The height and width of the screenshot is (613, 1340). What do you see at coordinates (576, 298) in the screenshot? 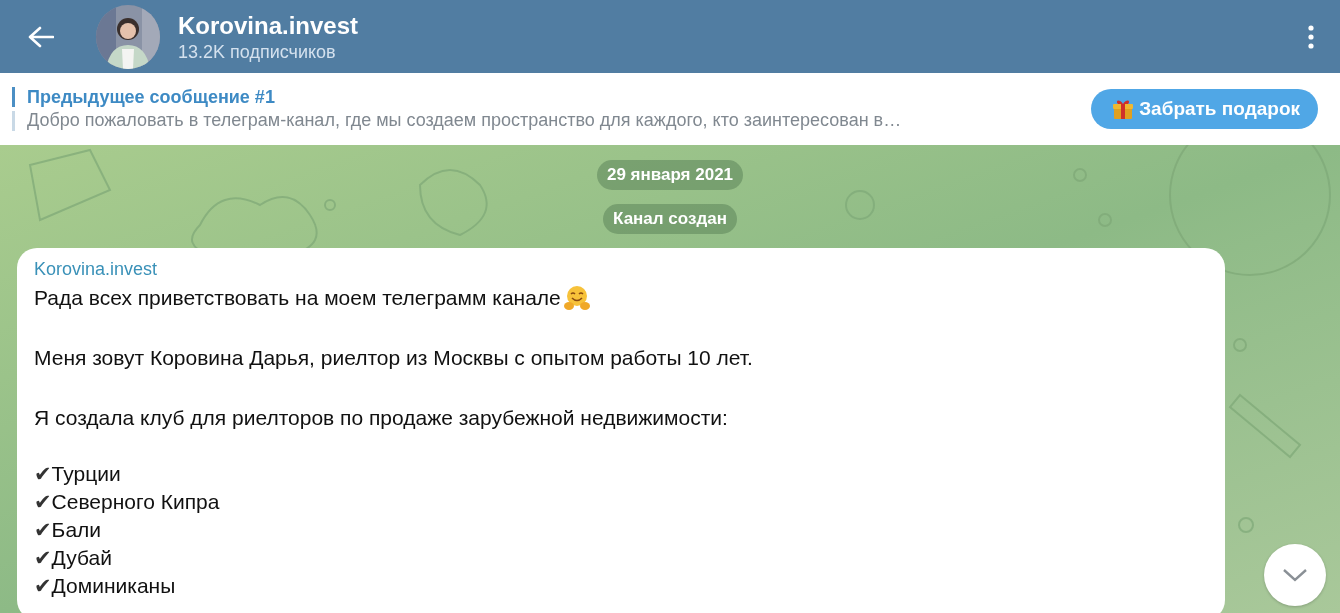
I see `hugging-face-icon` at bounding box center [576, 298].